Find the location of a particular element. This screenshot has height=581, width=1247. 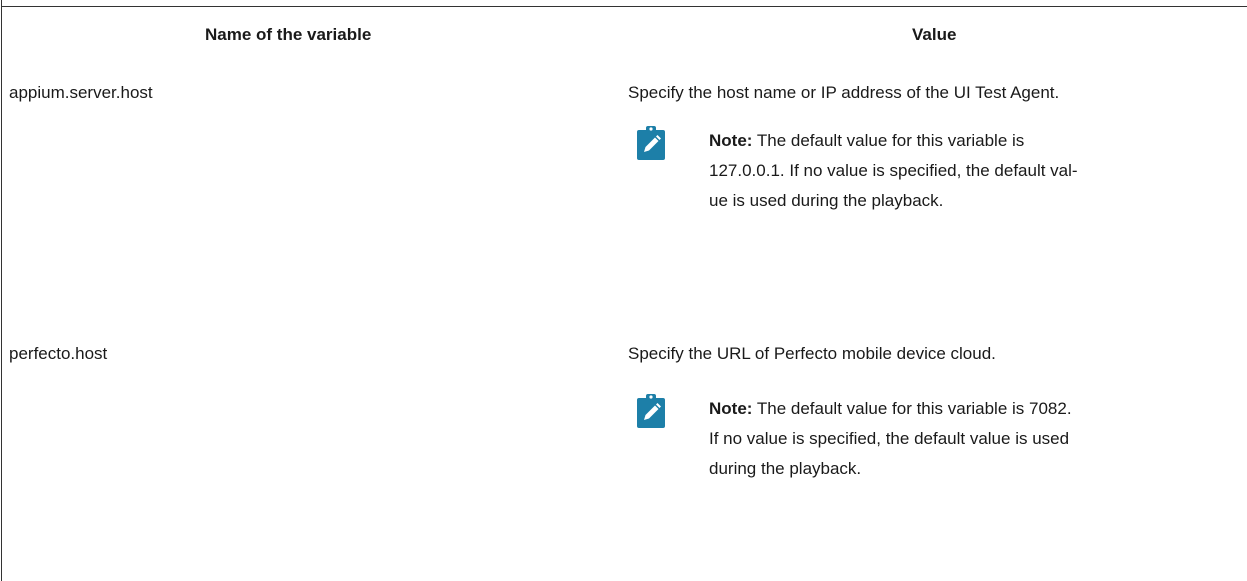

column-header-name: Name of the variable is located at coordinates (288, 34).